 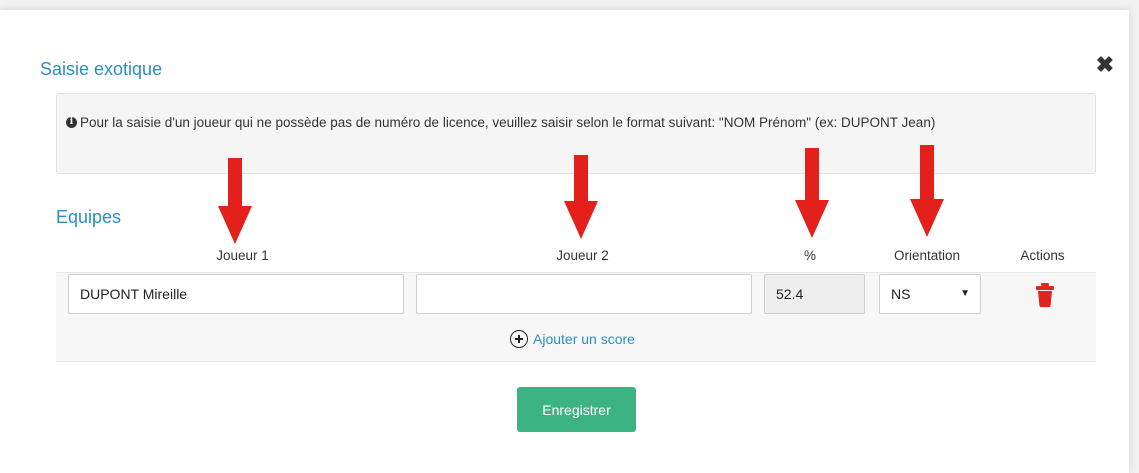 I want to click on column-header-actions: Actions, so click(x=1042, y=255).